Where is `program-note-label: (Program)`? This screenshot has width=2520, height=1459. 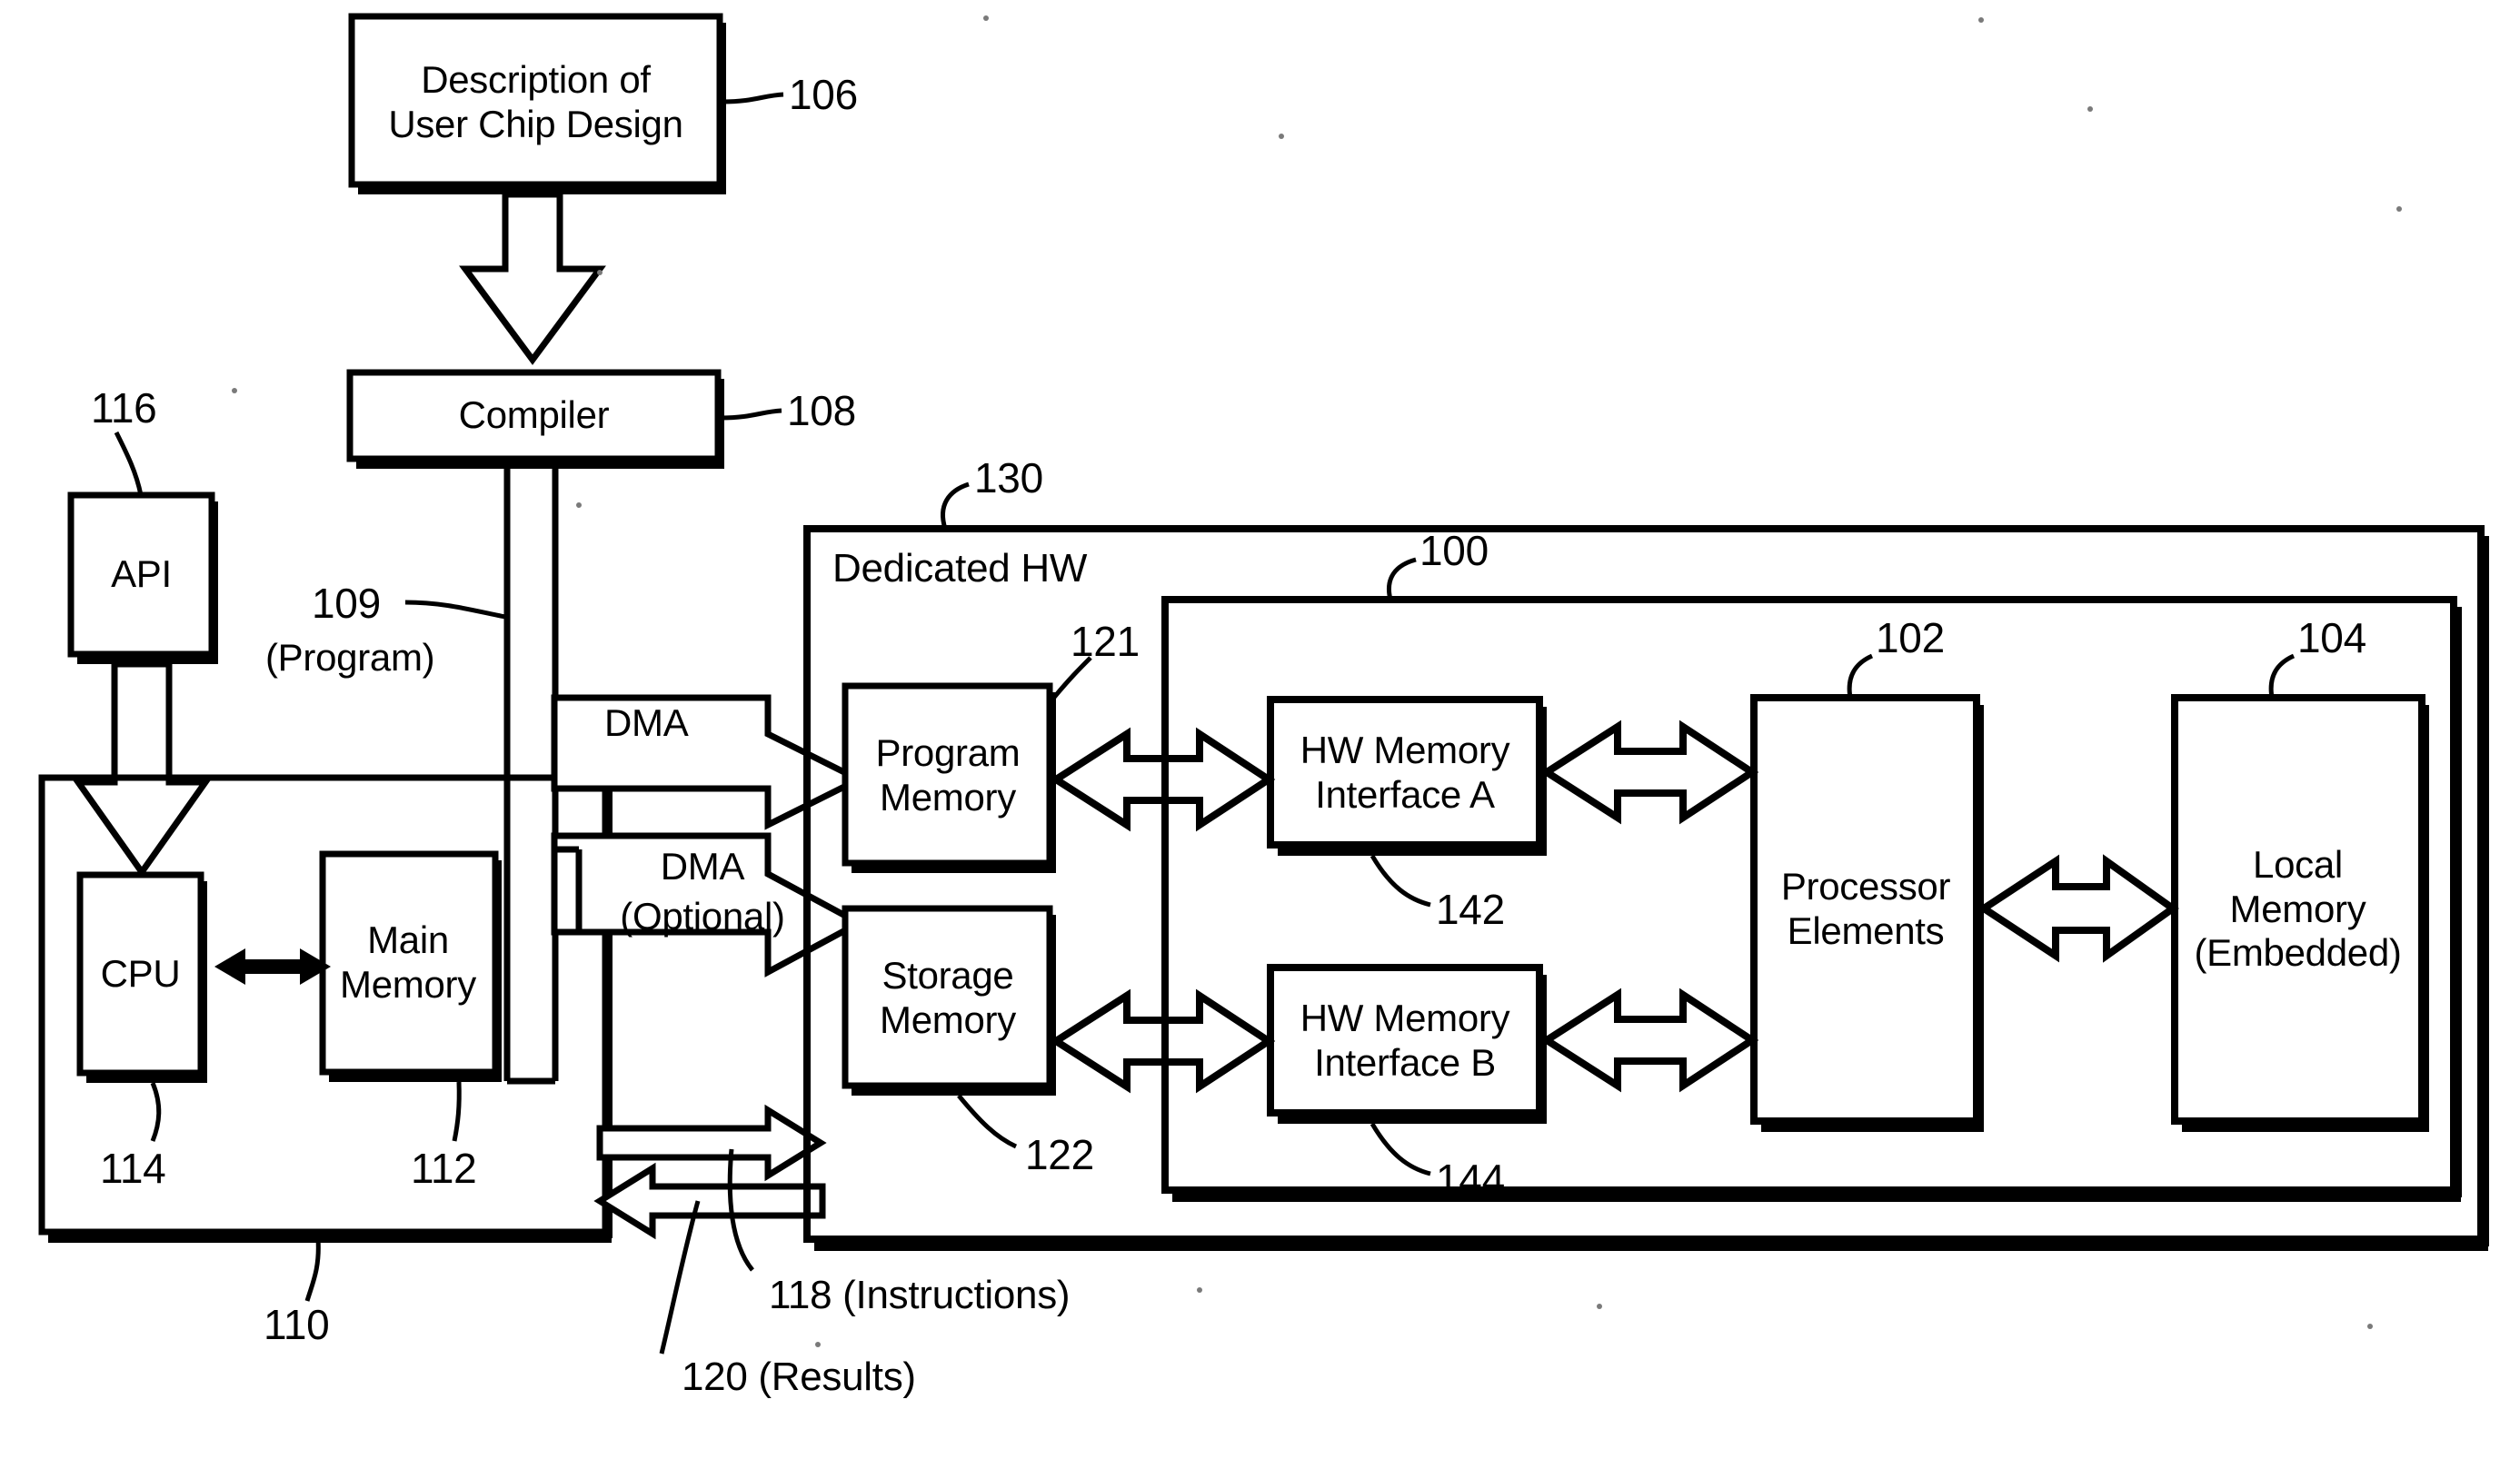
program-note-label: (Program) is located at coordinates (350, 657).